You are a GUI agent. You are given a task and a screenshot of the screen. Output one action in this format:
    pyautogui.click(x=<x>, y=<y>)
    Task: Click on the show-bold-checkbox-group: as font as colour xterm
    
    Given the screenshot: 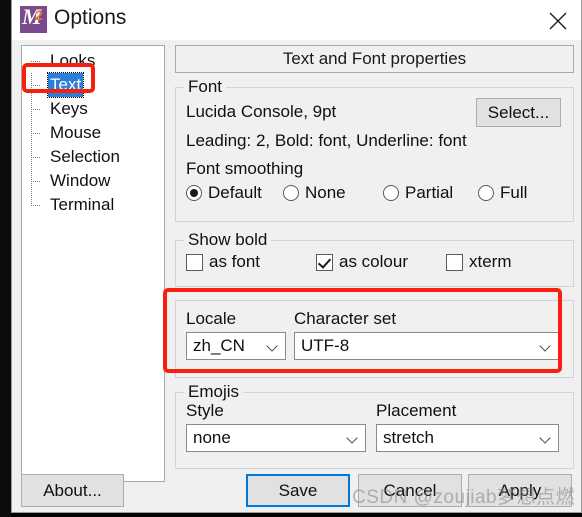 What is the action you would take?
    pyautogui.click(x=374, y=262)
    